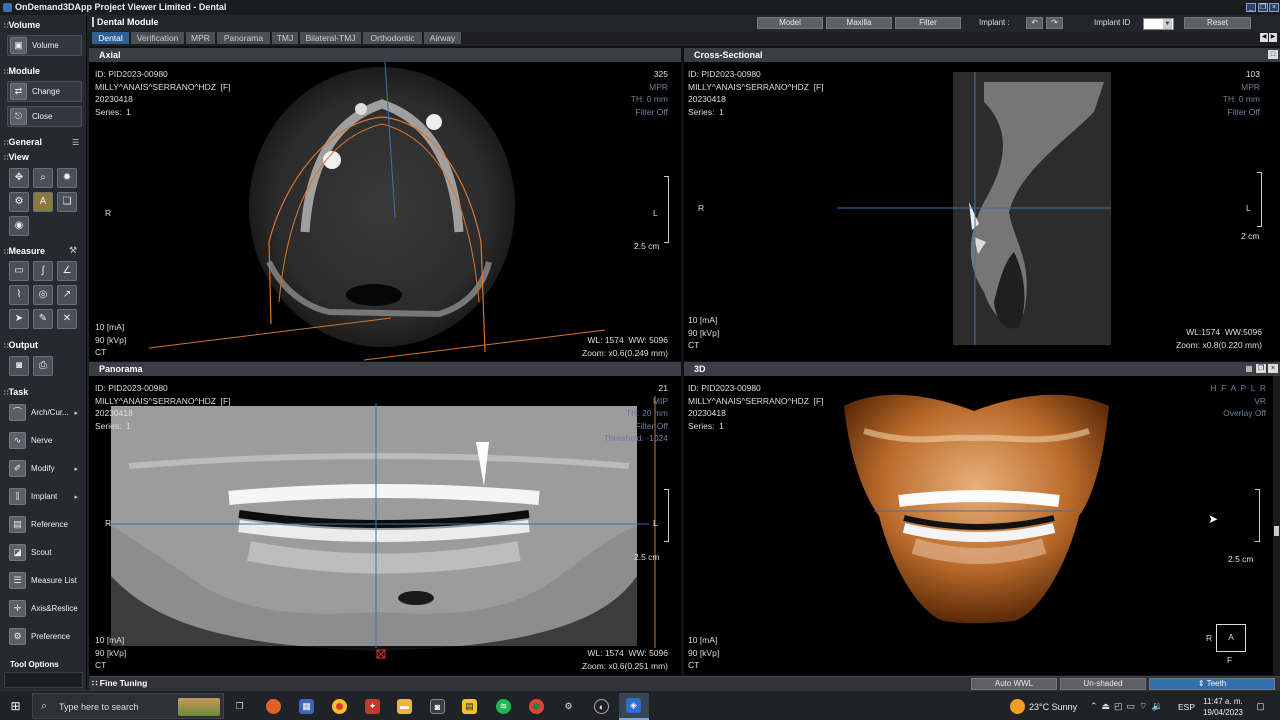  What do you see at coordinates (110, 38) in the screenshot?
I see `tab-dental: Dental` at bounding box center [110, 38].